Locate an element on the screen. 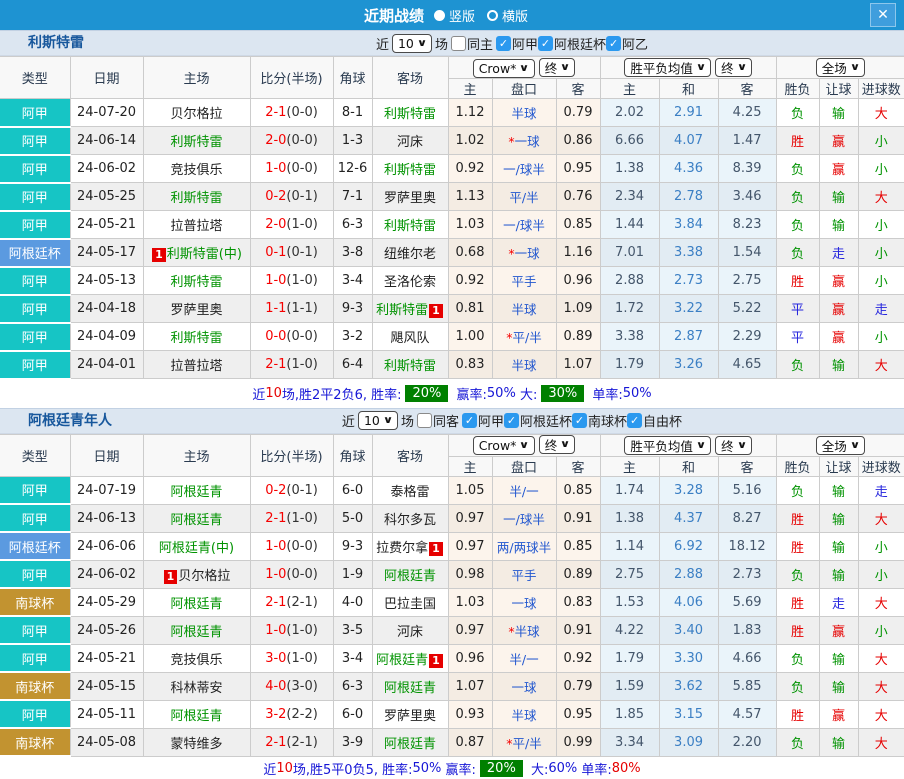  avg-away: 5.69 is located at coordinates (747, 602).